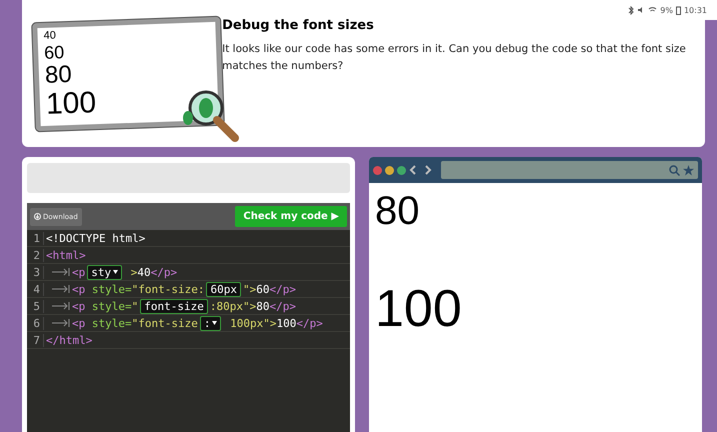  What do you see at coordinates (286, 323) in the screenshot?
I see `code-token: 100` at bounding box center [286, 323].